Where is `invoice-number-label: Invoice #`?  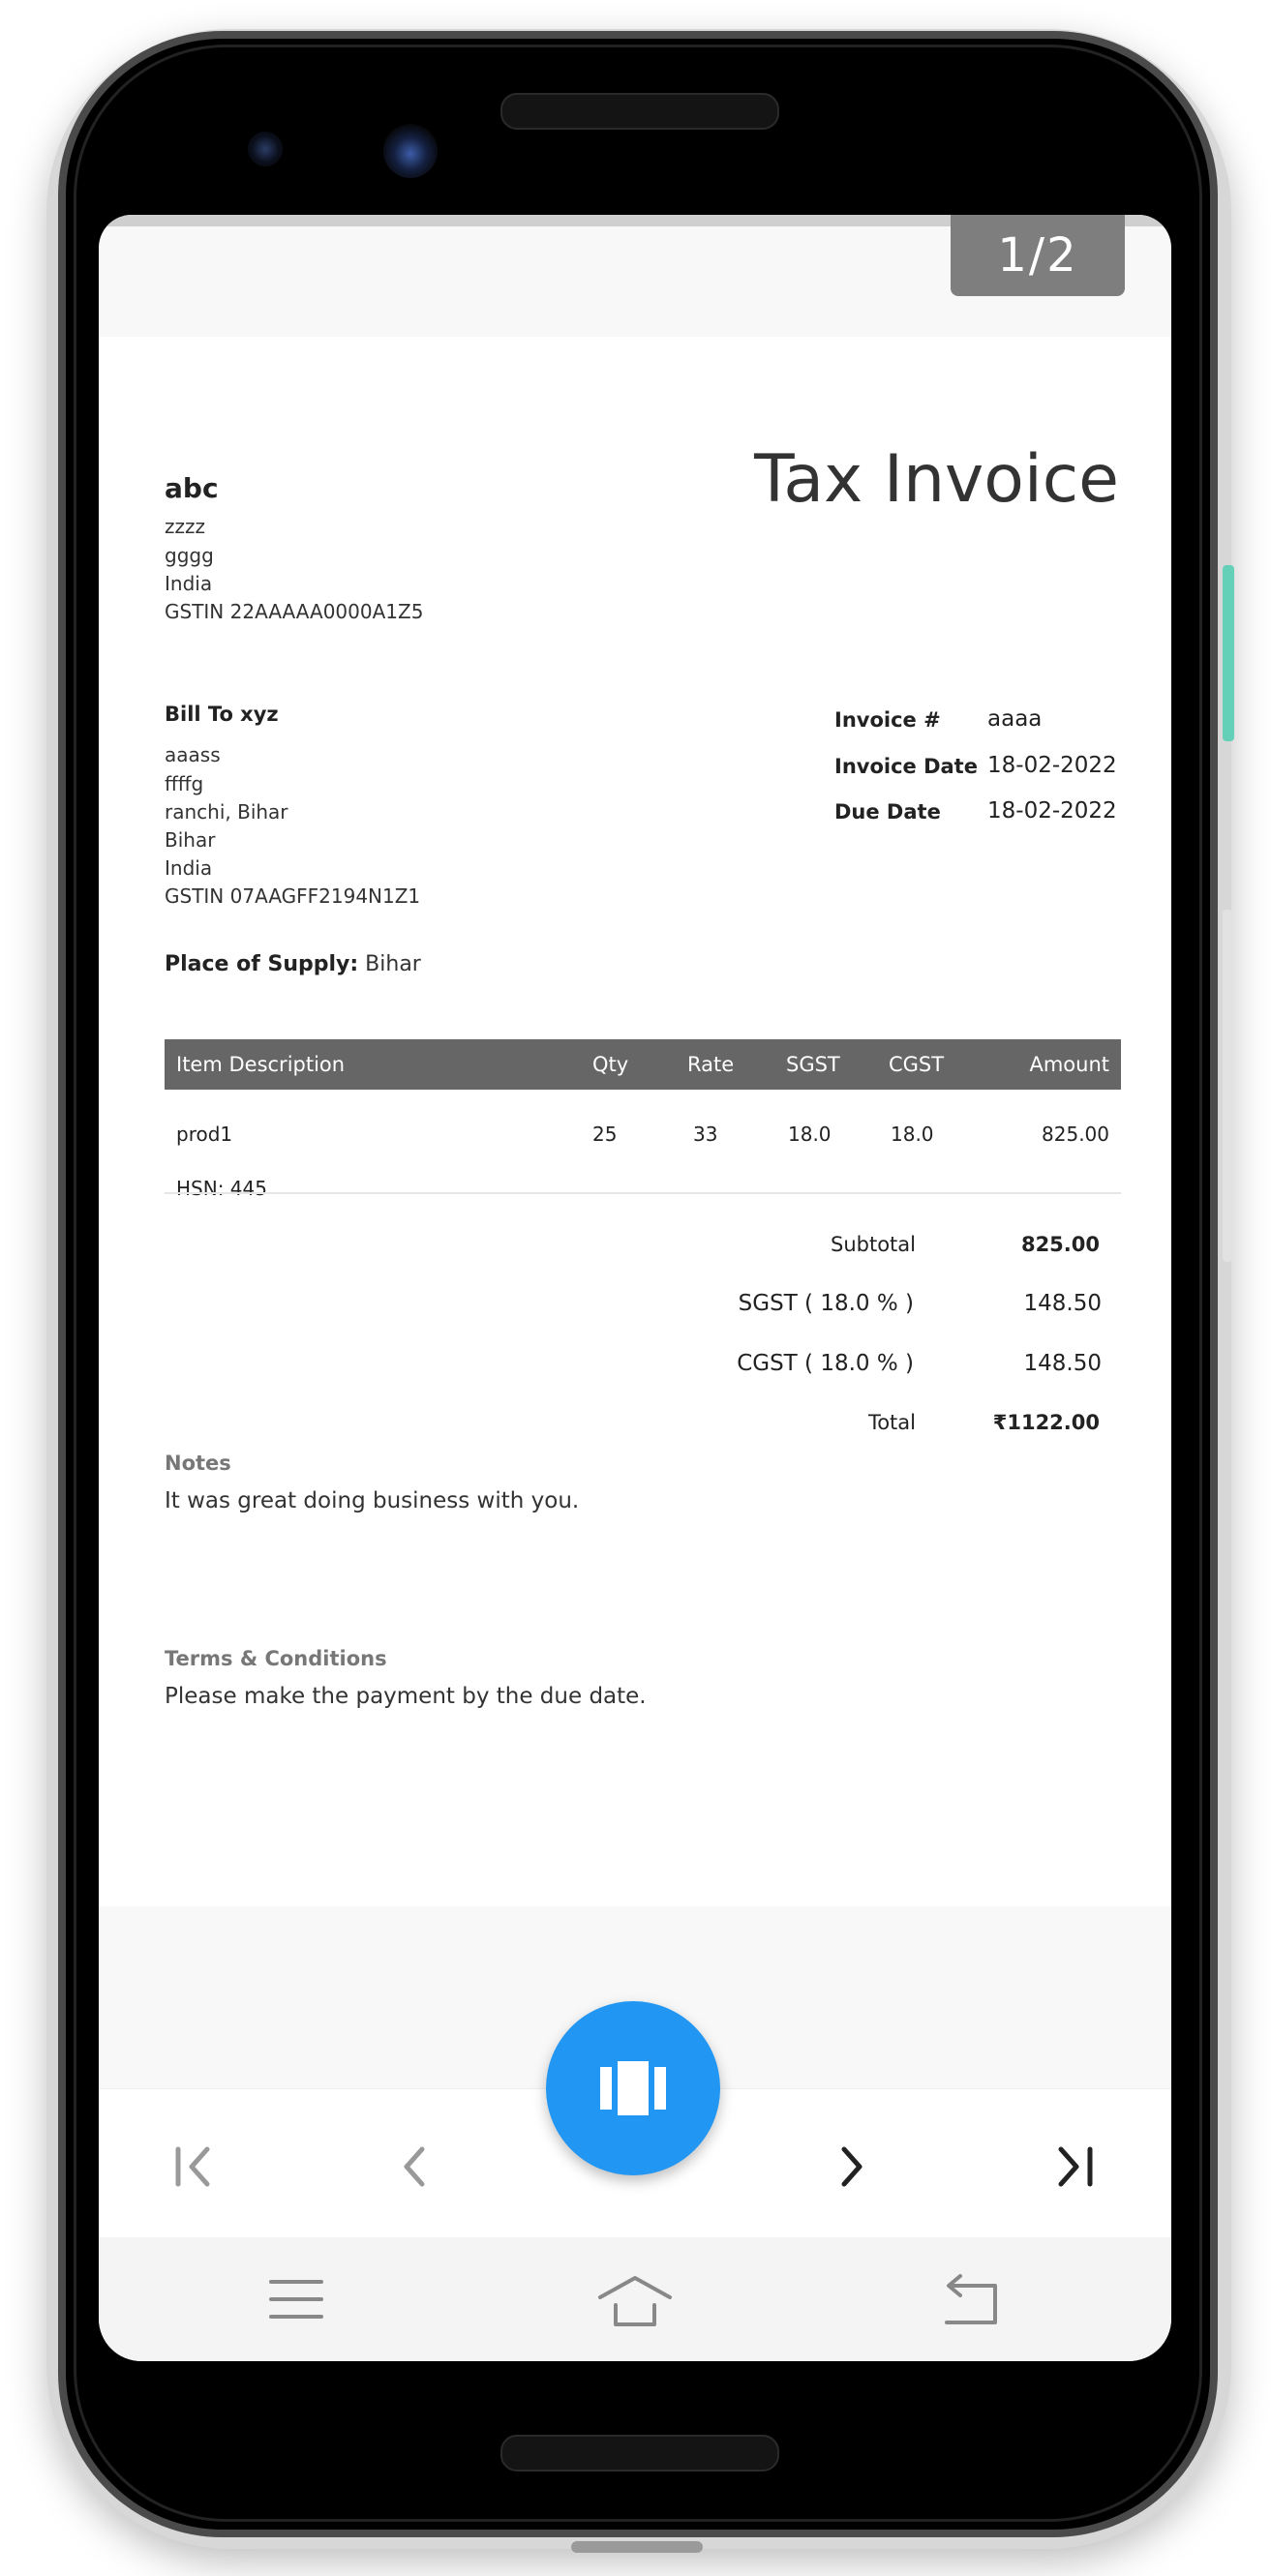 invoice-number-label: Invoice # is located at coordinates (887, 720).